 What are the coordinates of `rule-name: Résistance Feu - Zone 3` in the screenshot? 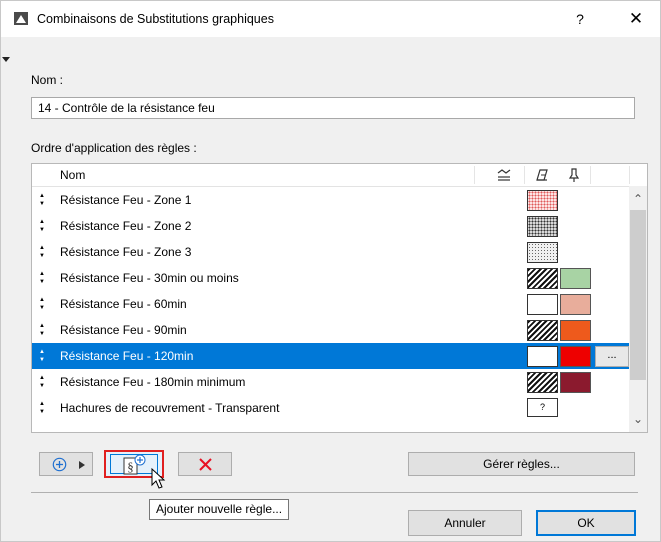 It's located at (126, 252).